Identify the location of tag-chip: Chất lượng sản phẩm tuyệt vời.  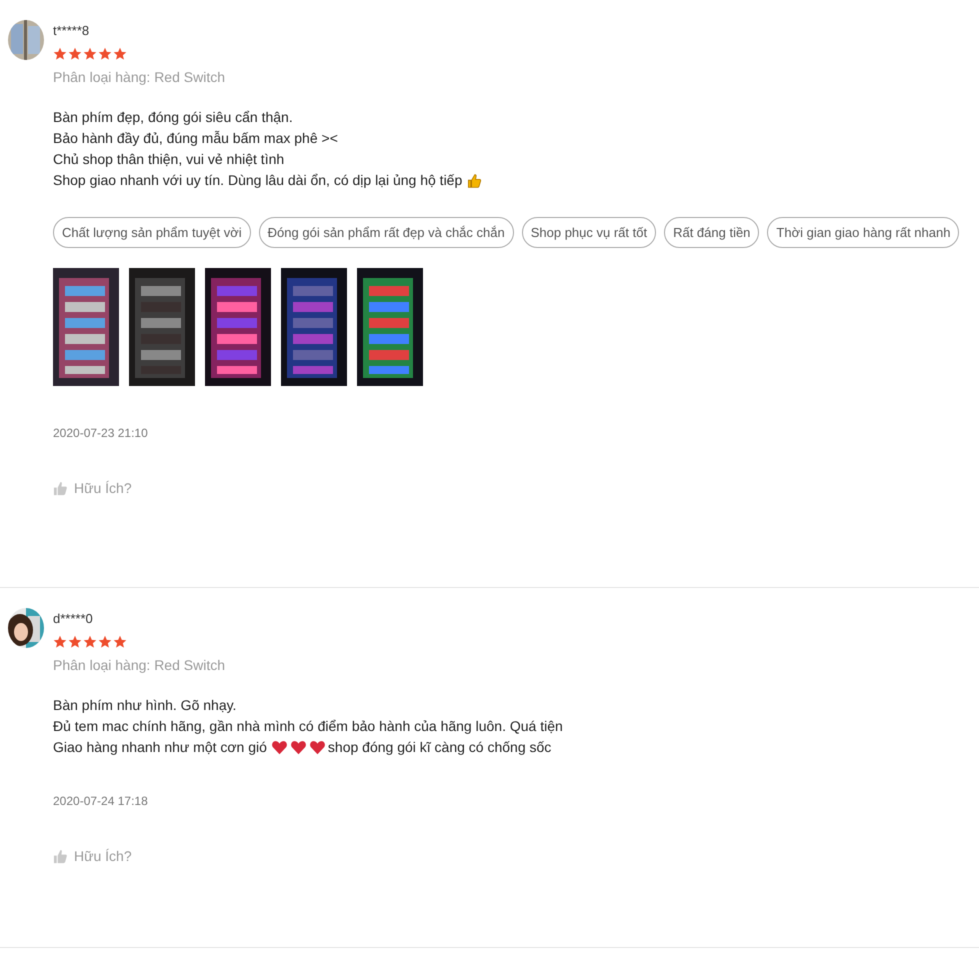
(152, 232).